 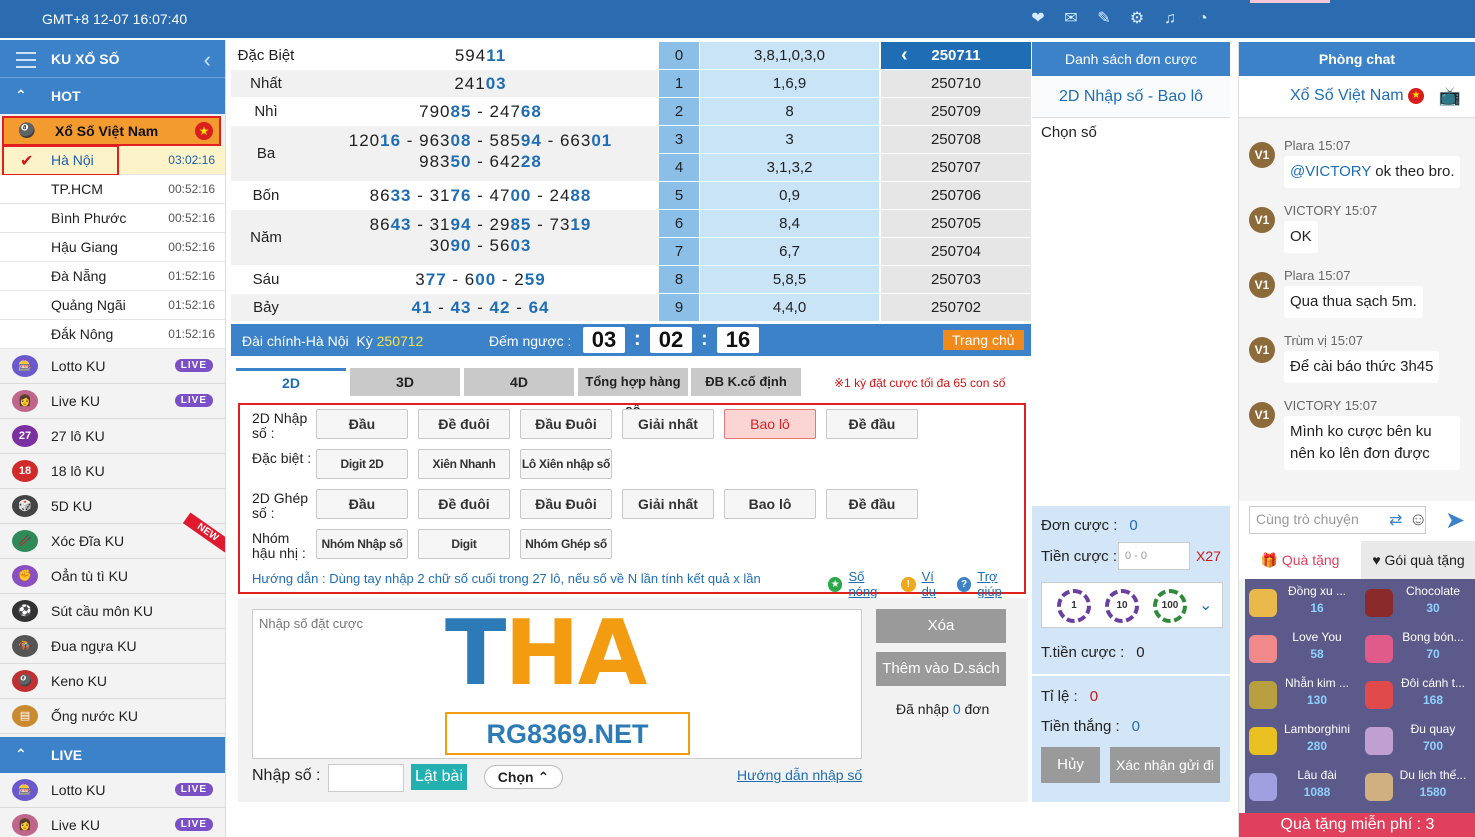 I want to click on bet-type-button: Digit 2D, so click(x=362, y=464).